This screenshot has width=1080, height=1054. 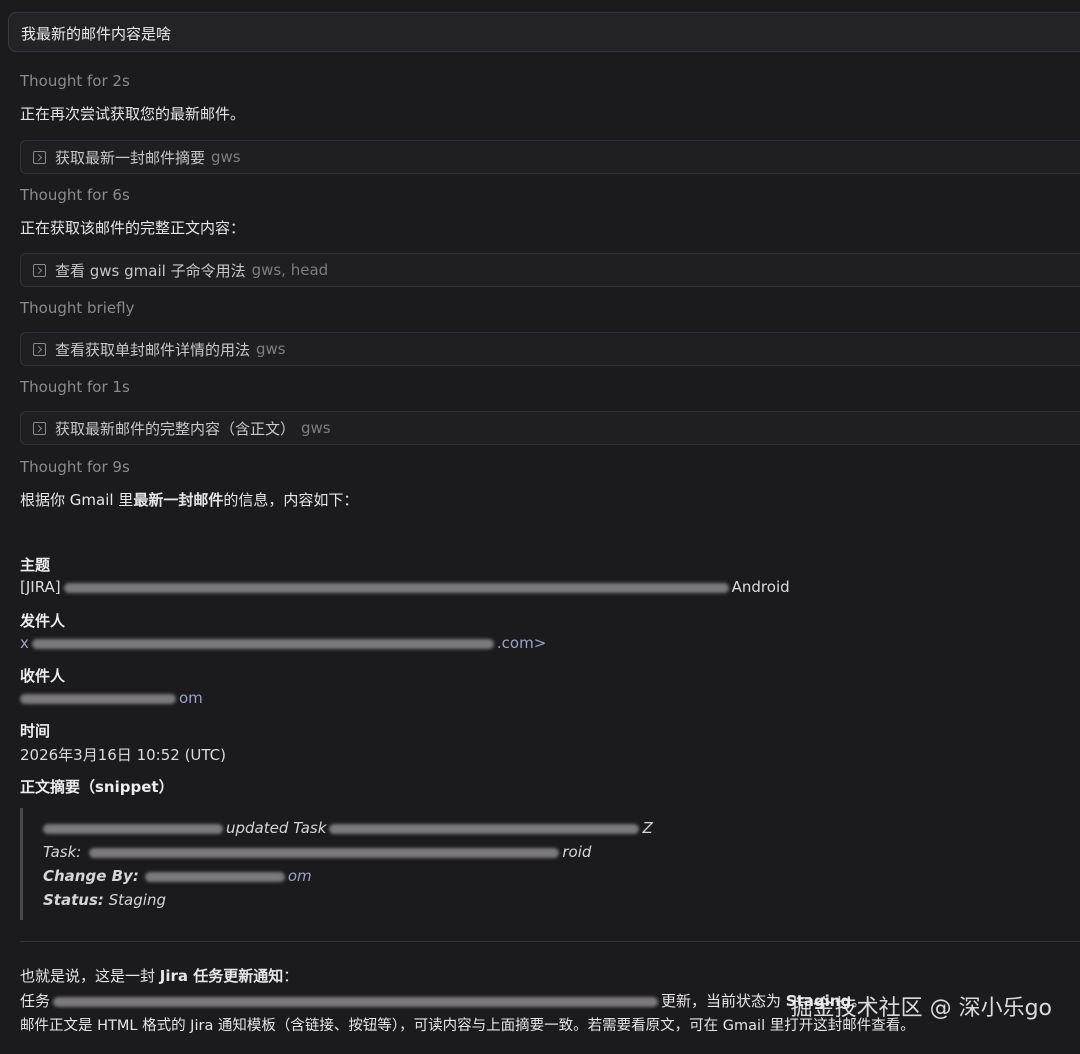 What do you see at coordinates (577, 852) in the screenshot?
I see `snippet-text: roid` at bounding box center [577, 852].